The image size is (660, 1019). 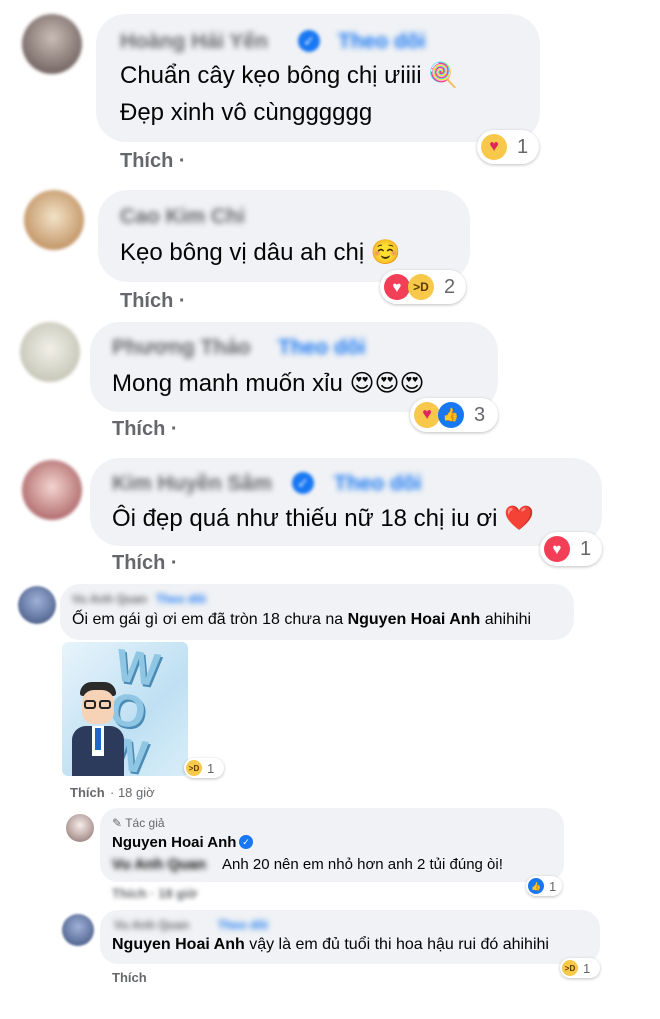 I want to click on reaction-number: 3, so click(x=480, y=414).